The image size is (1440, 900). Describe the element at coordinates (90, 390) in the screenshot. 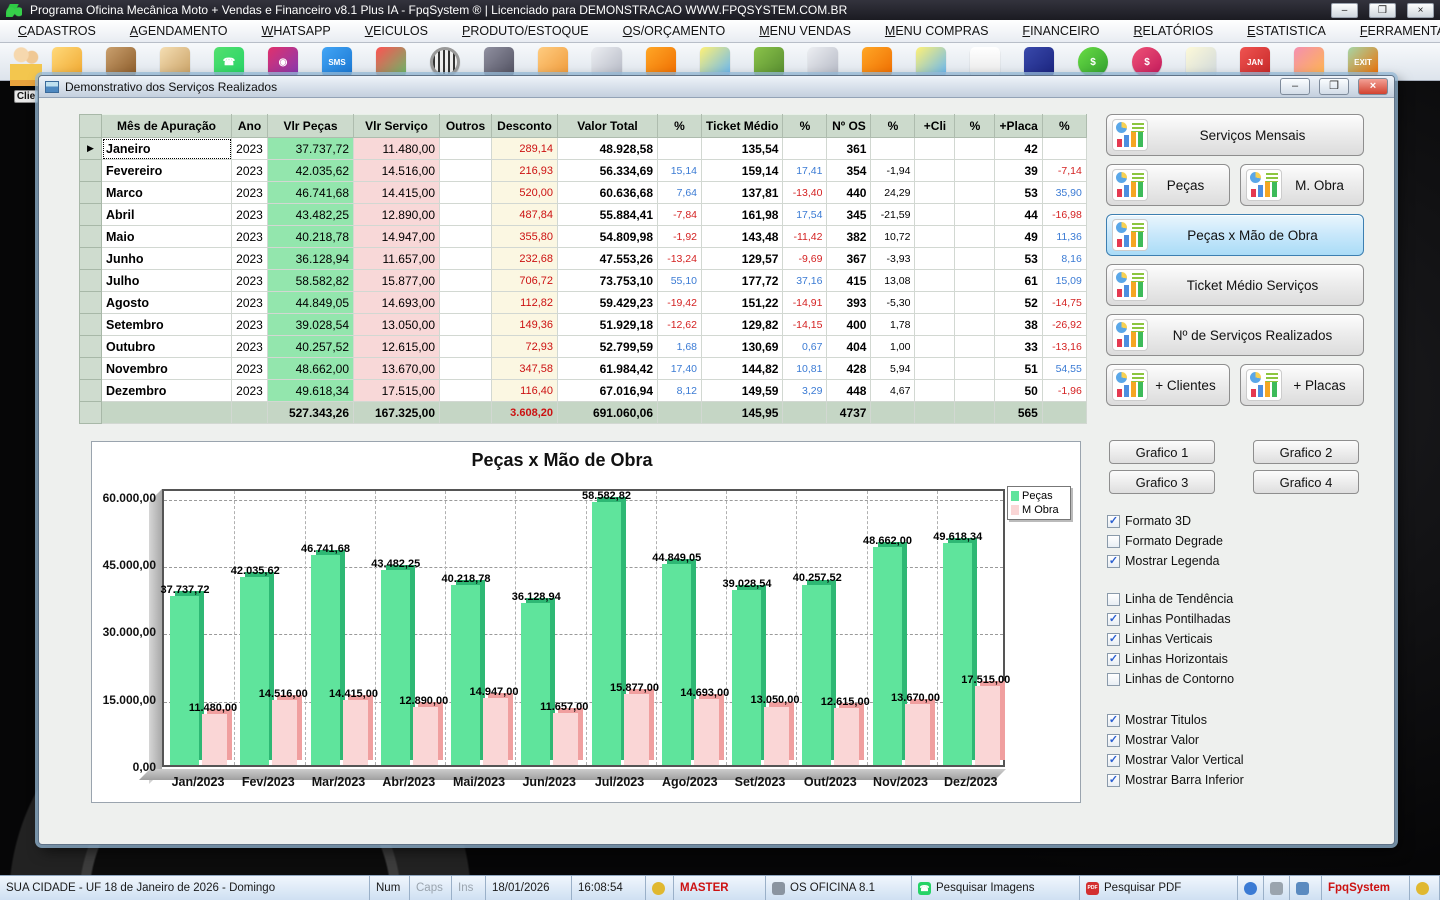

I see `row-selector` at that location.